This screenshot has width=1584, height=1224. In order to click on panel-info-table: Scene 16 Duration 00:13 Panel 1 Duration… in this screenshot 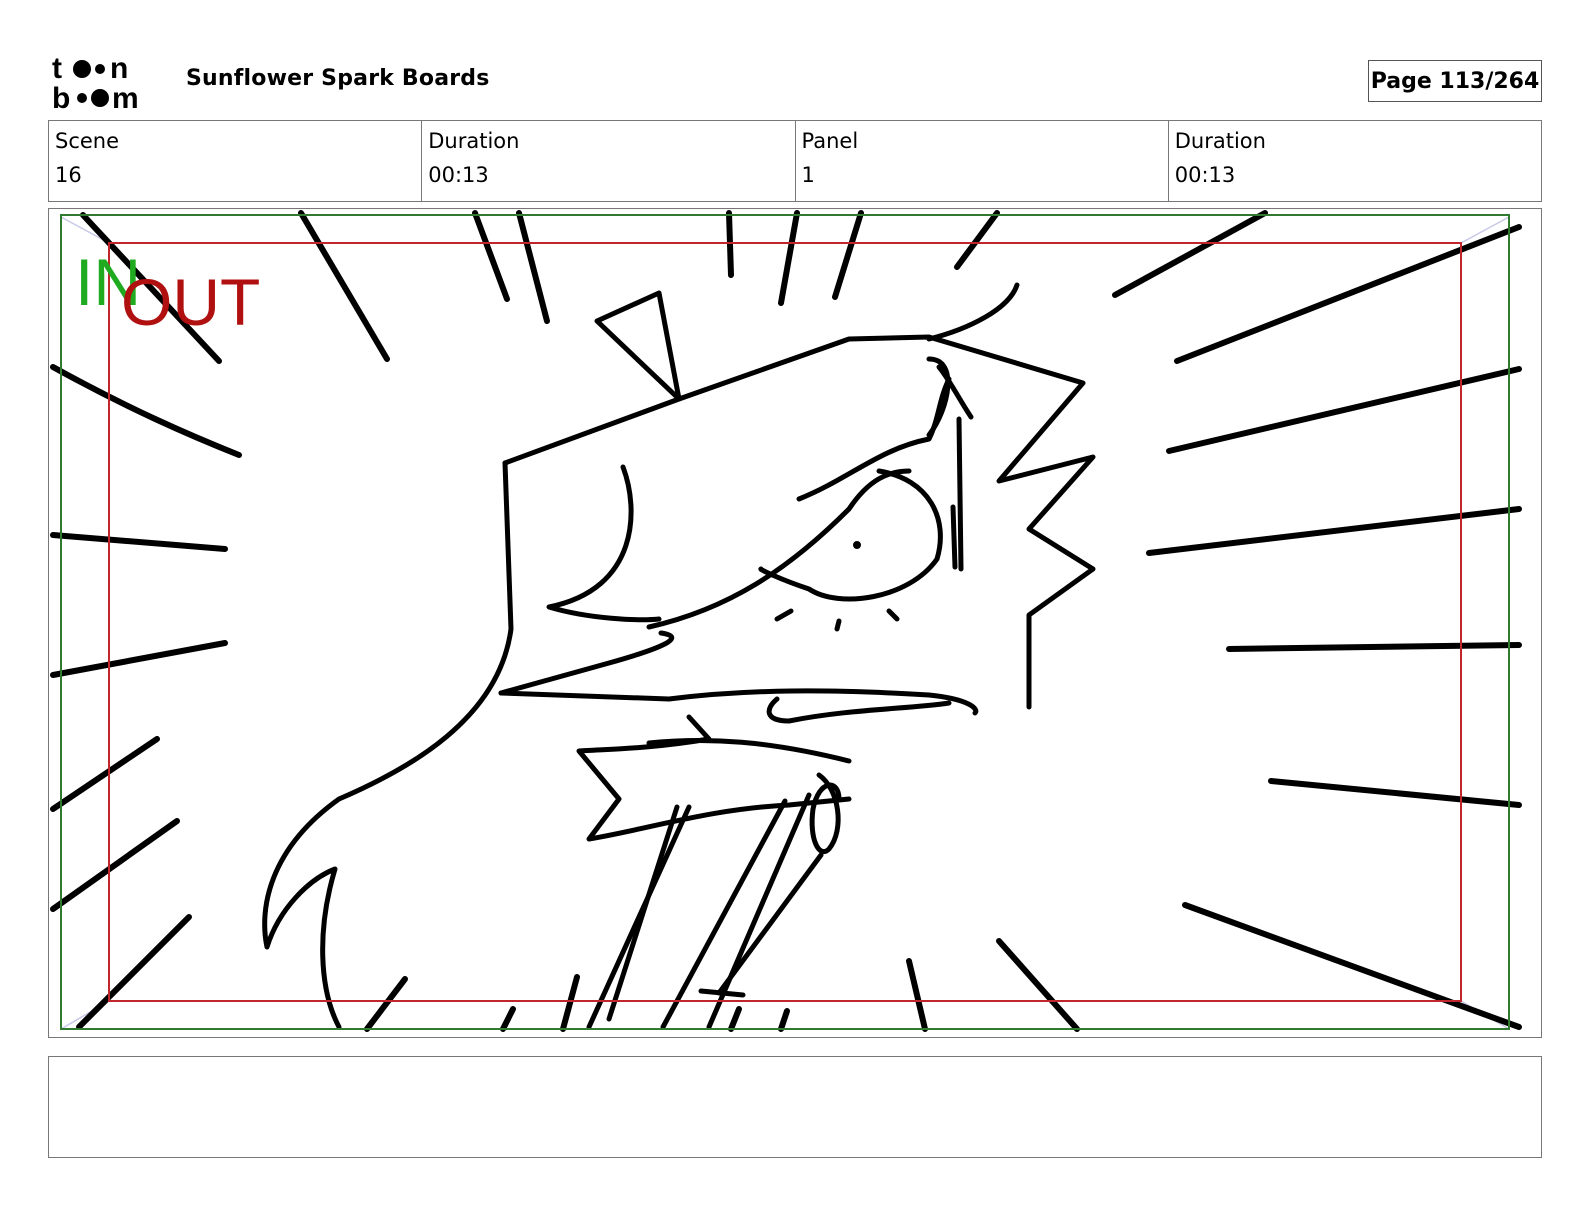, I will do `click(795, 161)`.